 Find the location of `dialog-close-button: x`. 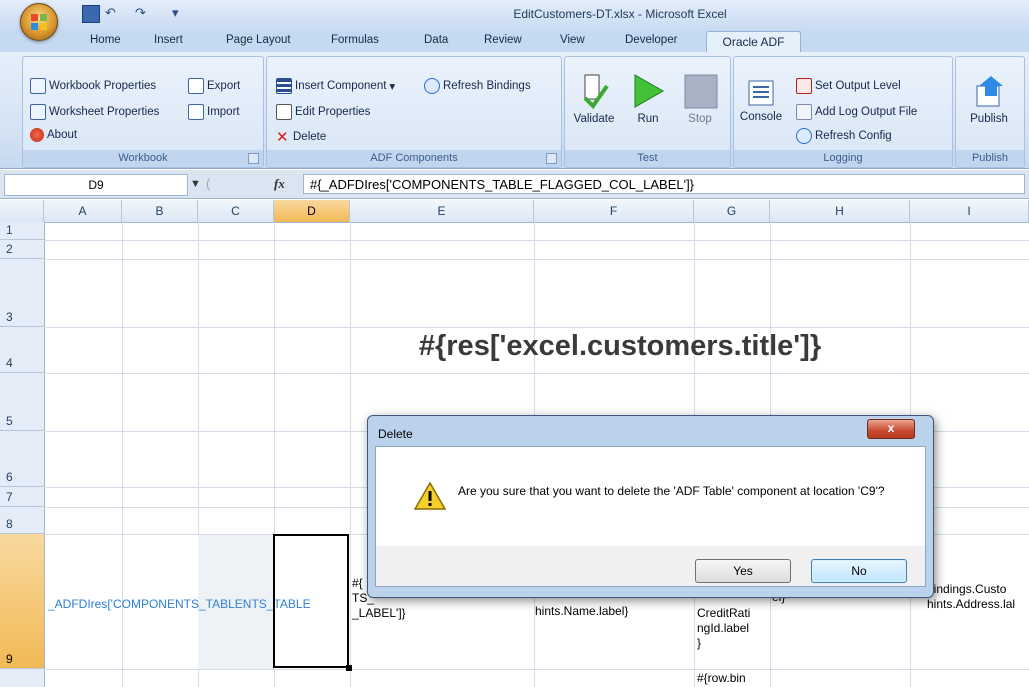

dialog-close-button: x is located at coordinates (891, 429).